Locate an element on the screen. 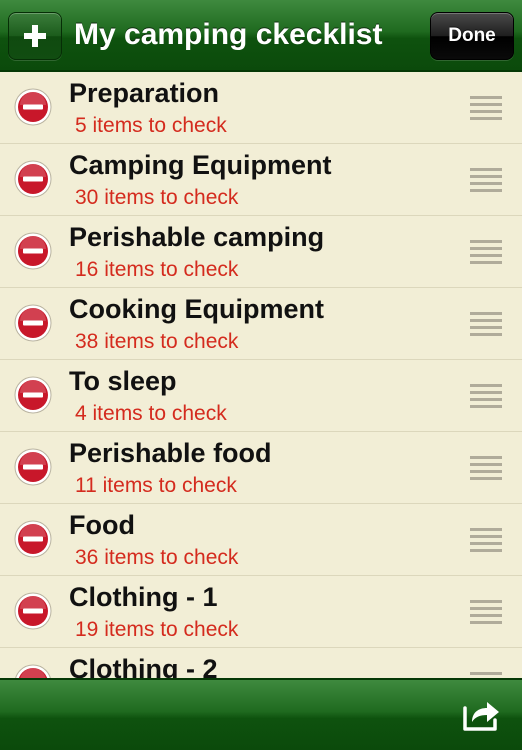  page-title: My camping ckecklist is located at coordinates (228, 34).